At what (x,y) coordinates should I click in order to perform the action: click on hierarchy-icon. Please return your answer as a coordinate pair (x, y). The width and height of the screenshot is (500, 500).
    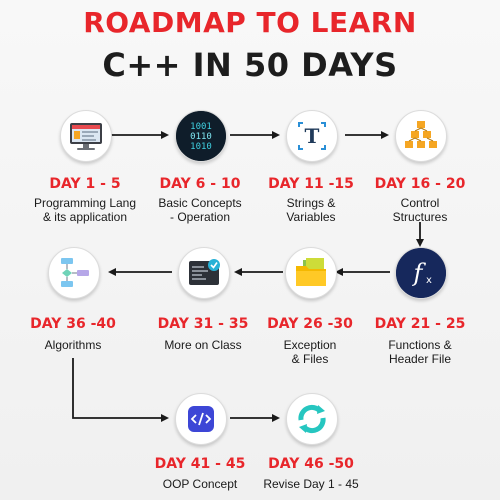
    Looking at the image, I should click on (421, 134).